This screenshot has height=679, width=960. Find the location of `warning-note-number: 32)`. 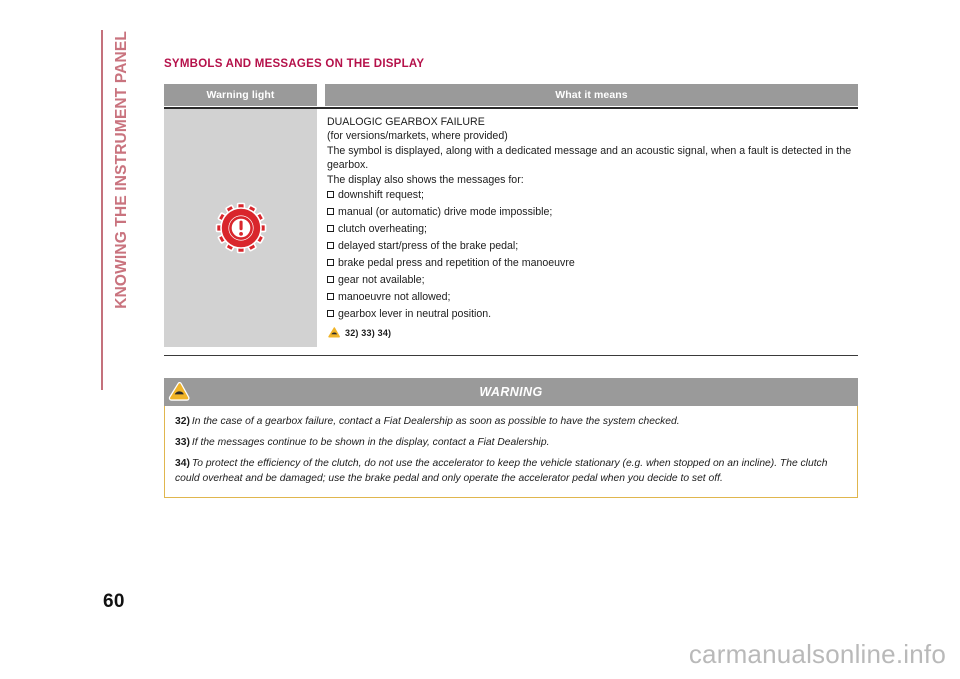

warning-note-number: 32) is located at coordinates (182, 422).